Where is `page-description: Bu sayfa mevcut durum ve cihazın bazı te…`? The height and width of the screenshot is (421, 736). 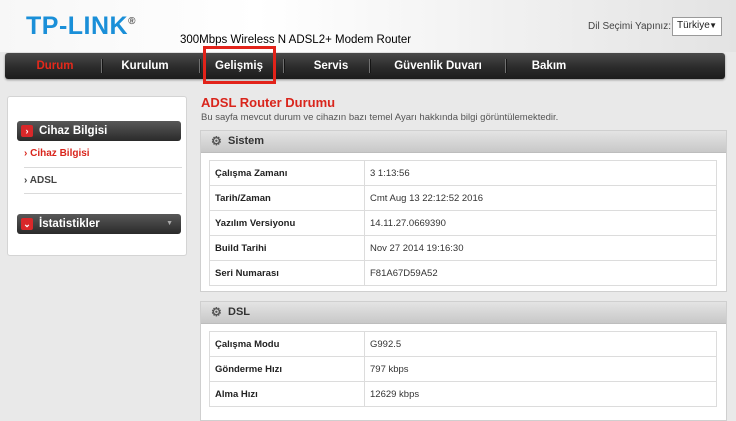 page-description: Bu sayfa mevcut durum ve cihazın bazı te… is located at coordinates (380, 117).